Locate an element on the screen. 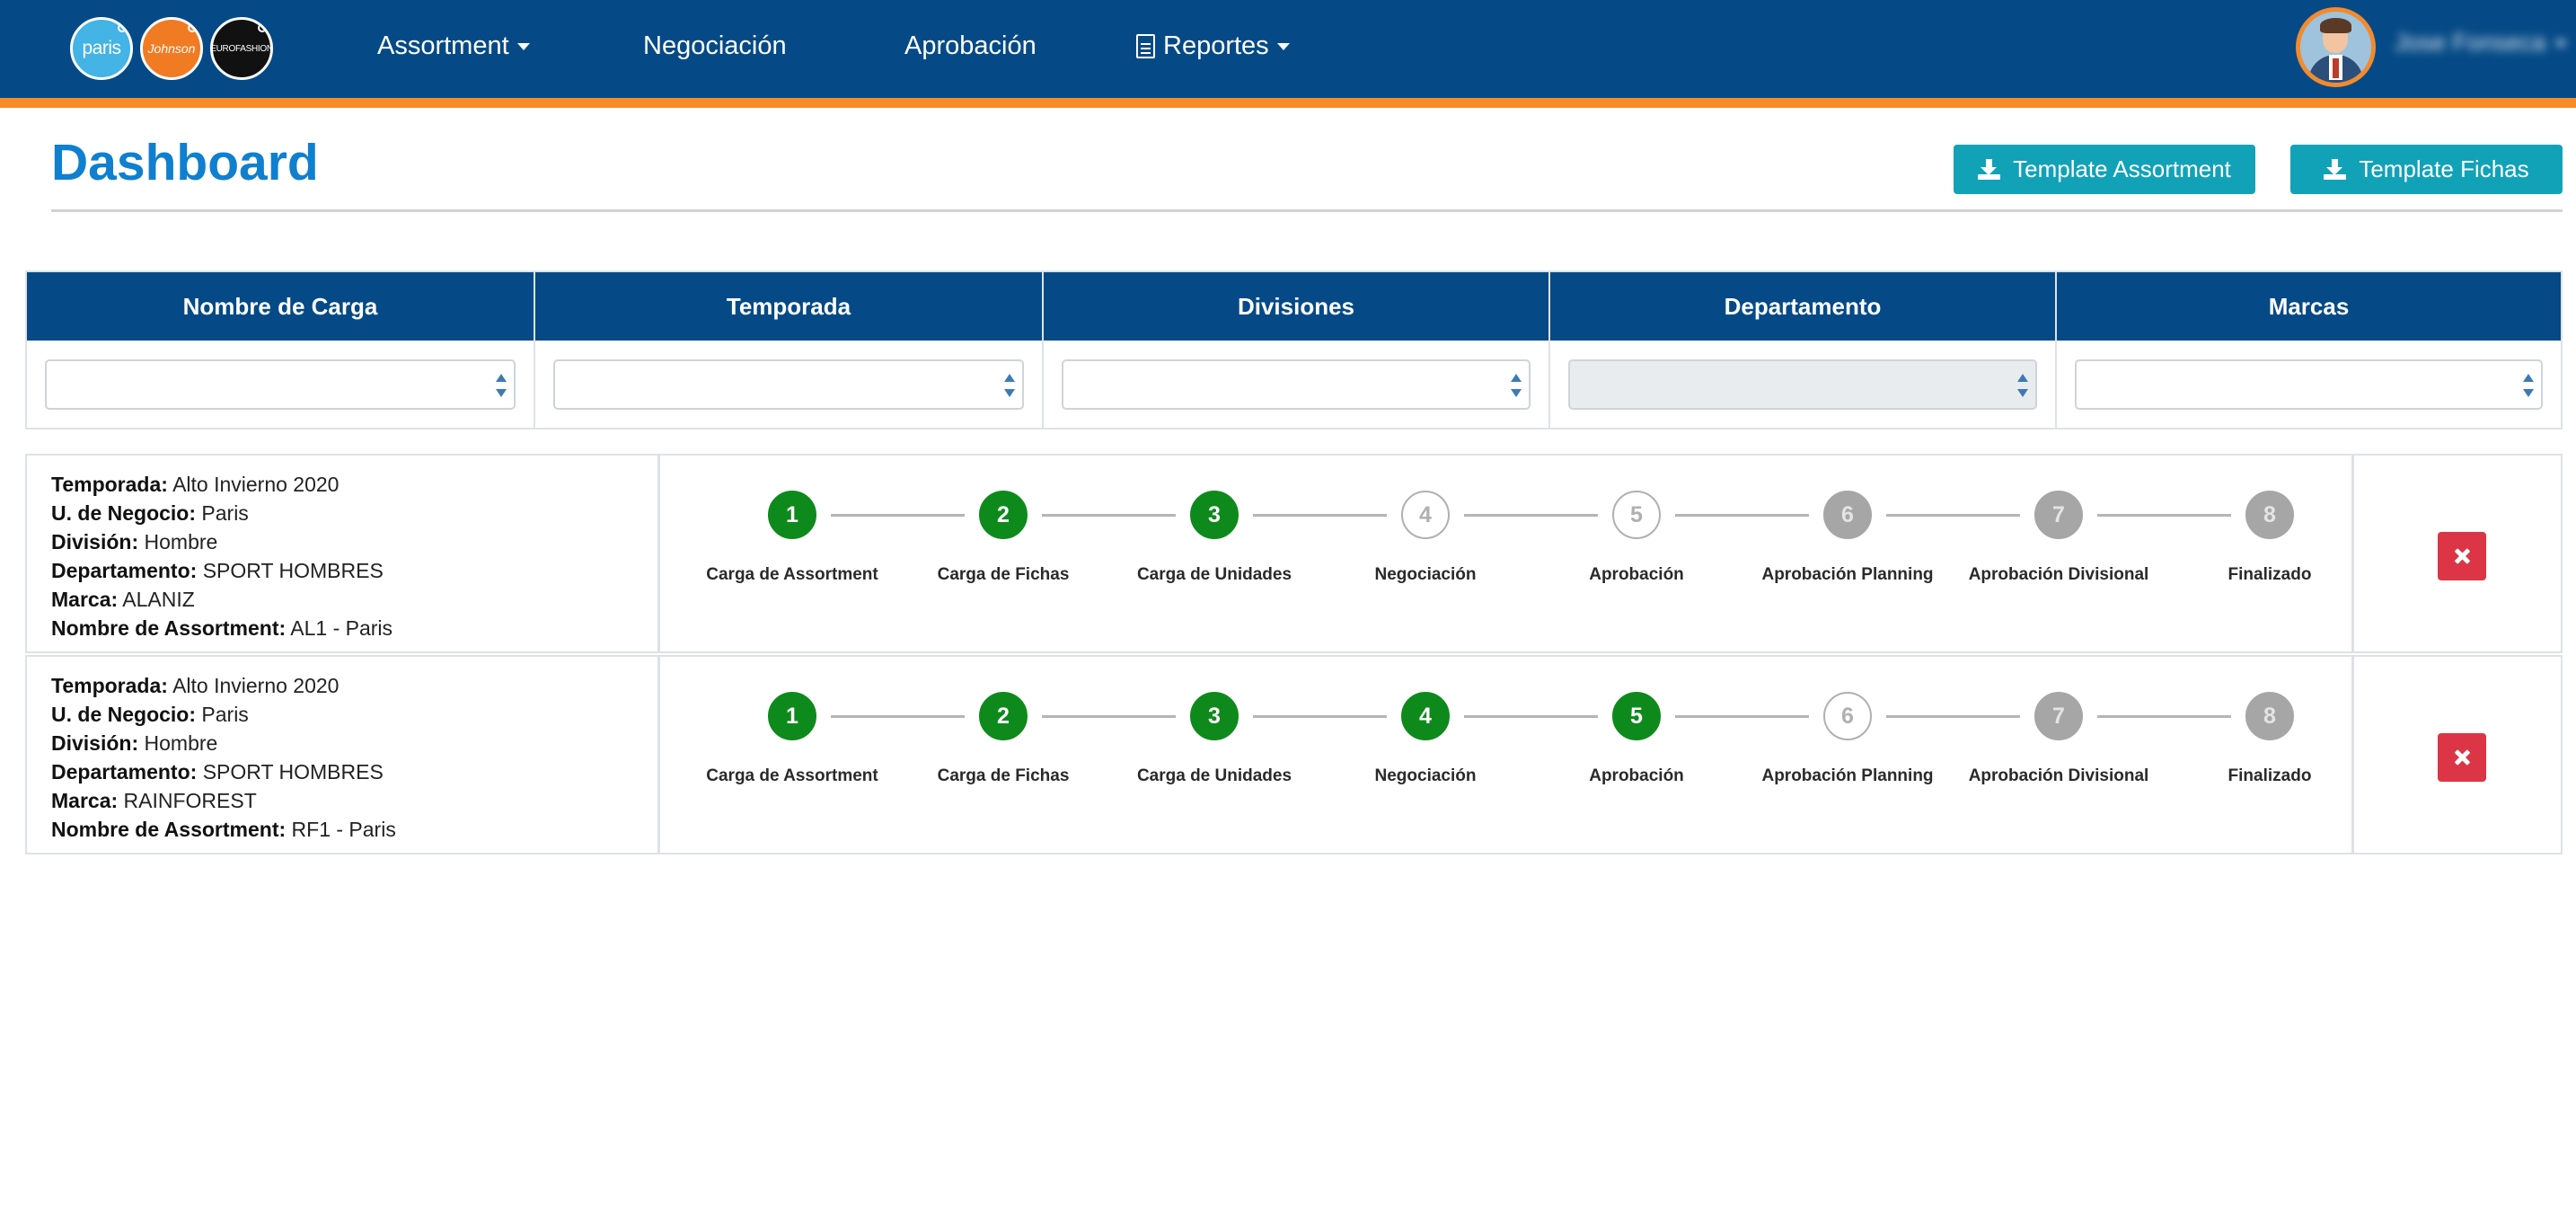  user-avatar is located at coordinates (2336, 47).